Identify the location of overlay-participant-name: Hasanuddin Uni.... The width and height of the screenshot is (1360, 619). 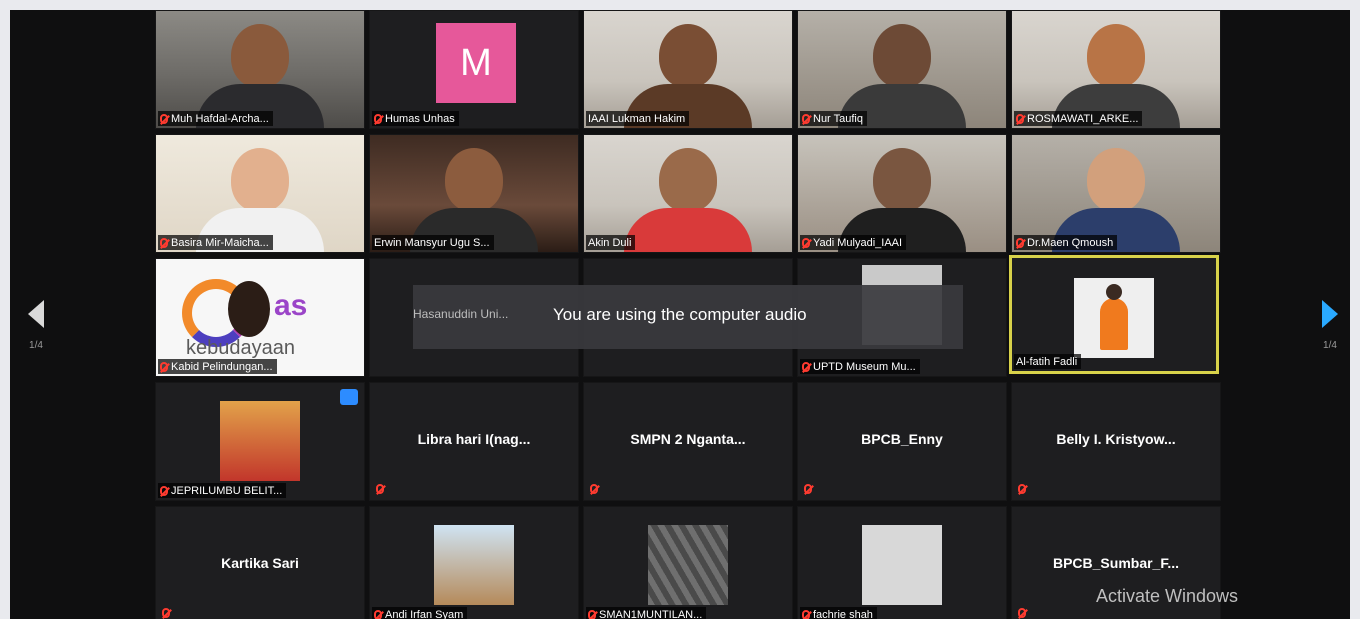
(461, 314).